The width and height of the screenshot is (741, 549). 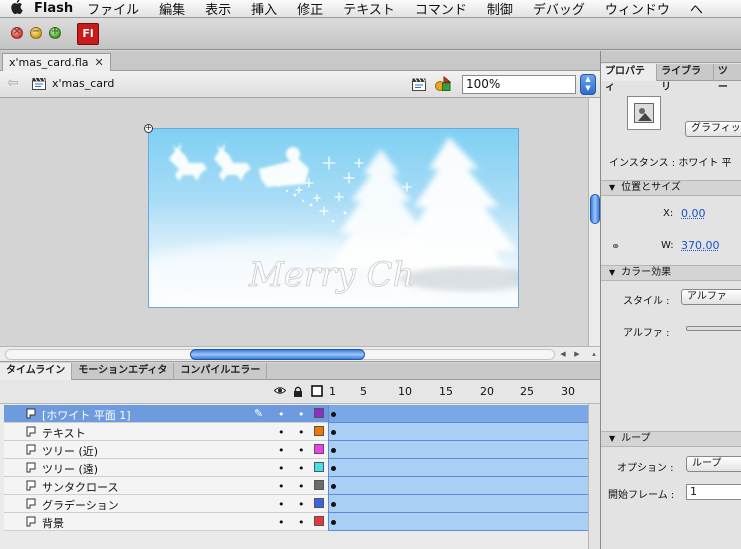 I want to click on menu-commands: コマンド, so click(x=441, y=8).